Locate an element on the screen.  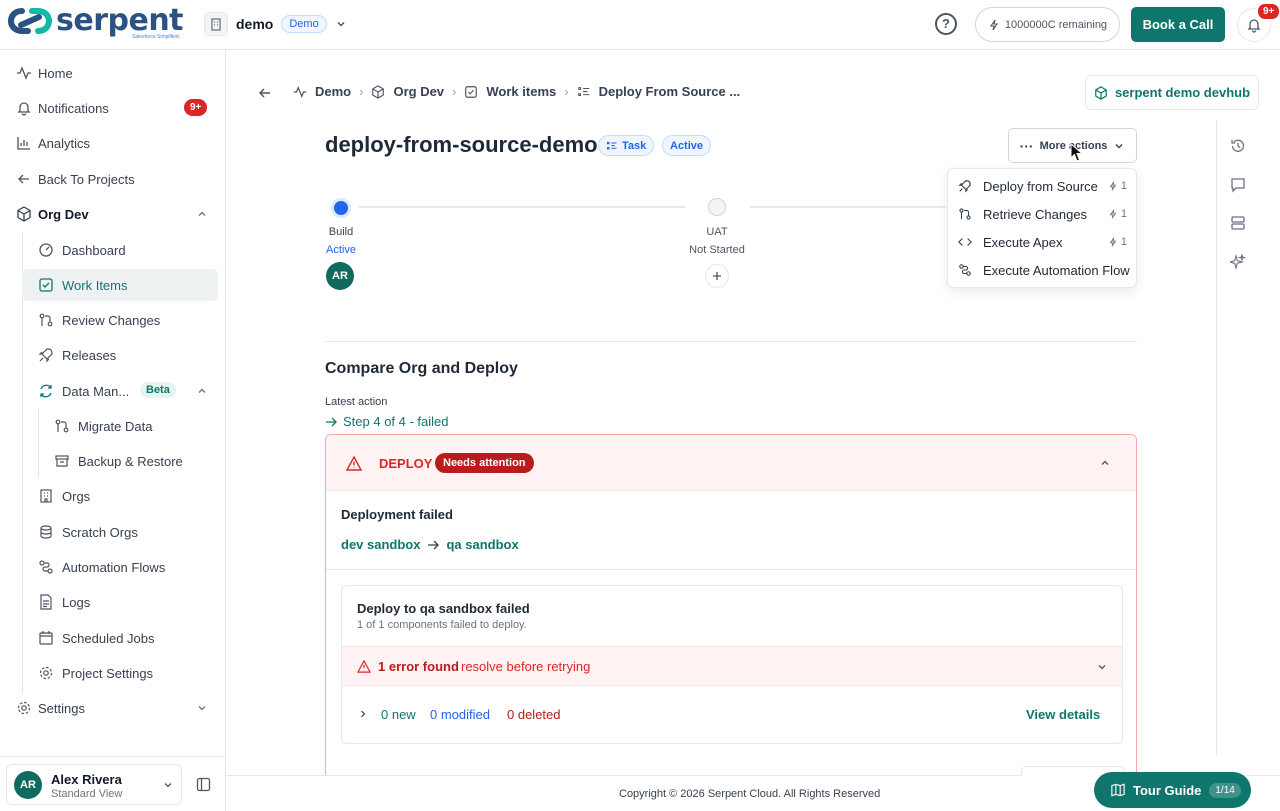
code-icon is located at coordinates (965, 242).